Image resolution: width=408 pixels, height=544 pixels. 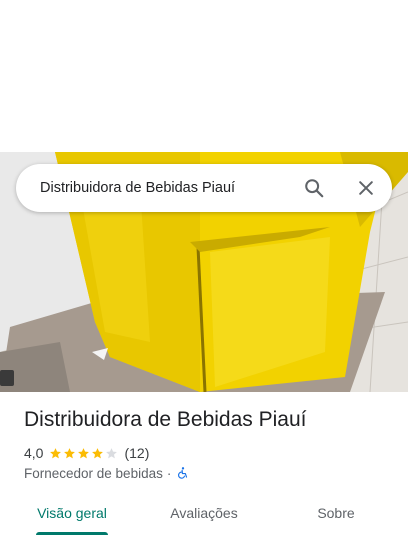 I want to click on close-icon, so click(x=366, y=188).